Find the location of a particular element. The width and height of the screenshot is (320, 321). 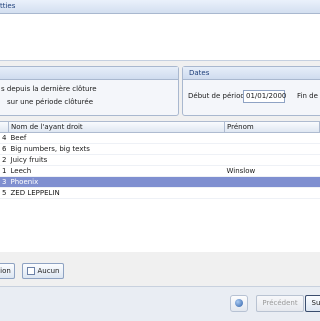

col-num-header is located at coordinates (4, 127).